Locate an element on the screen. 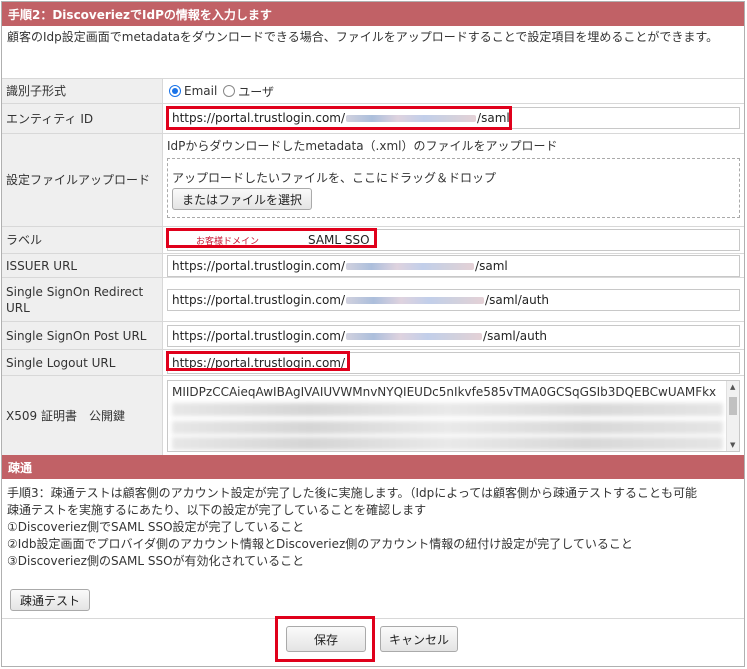 The width and height of the screenshot is (747, 669). upload-label: 設定ファイルアップロード is located at coordinates (82, 180).